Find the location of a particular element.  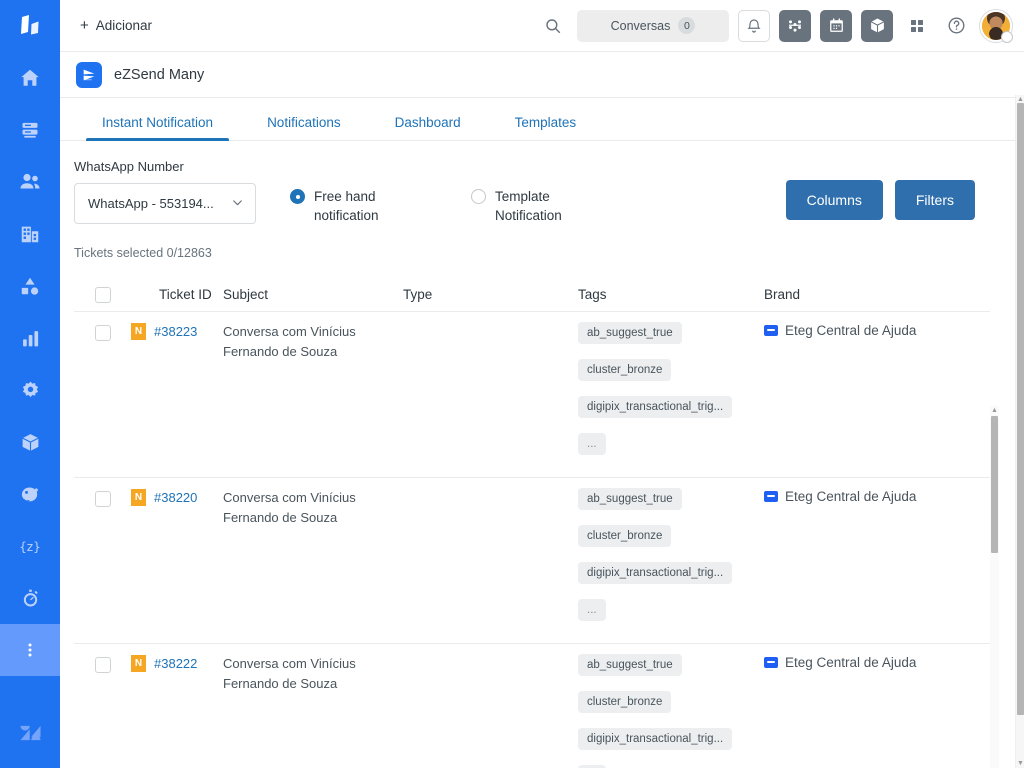

sidebar-item-products is located at coordinates (30, 442).